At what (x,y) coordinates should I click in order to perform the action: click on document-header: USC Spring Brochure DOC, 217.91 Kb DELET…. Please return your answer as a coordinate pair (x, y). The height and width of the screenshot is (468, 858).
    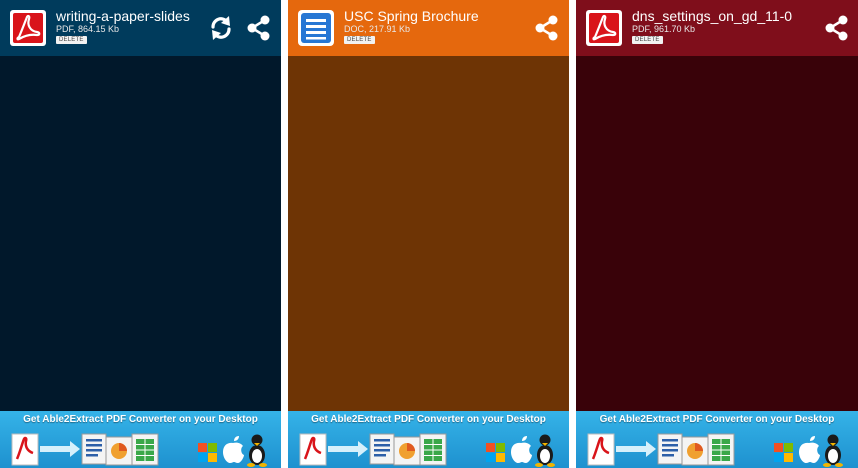
    Looking at the image, I should click on (428, 28).